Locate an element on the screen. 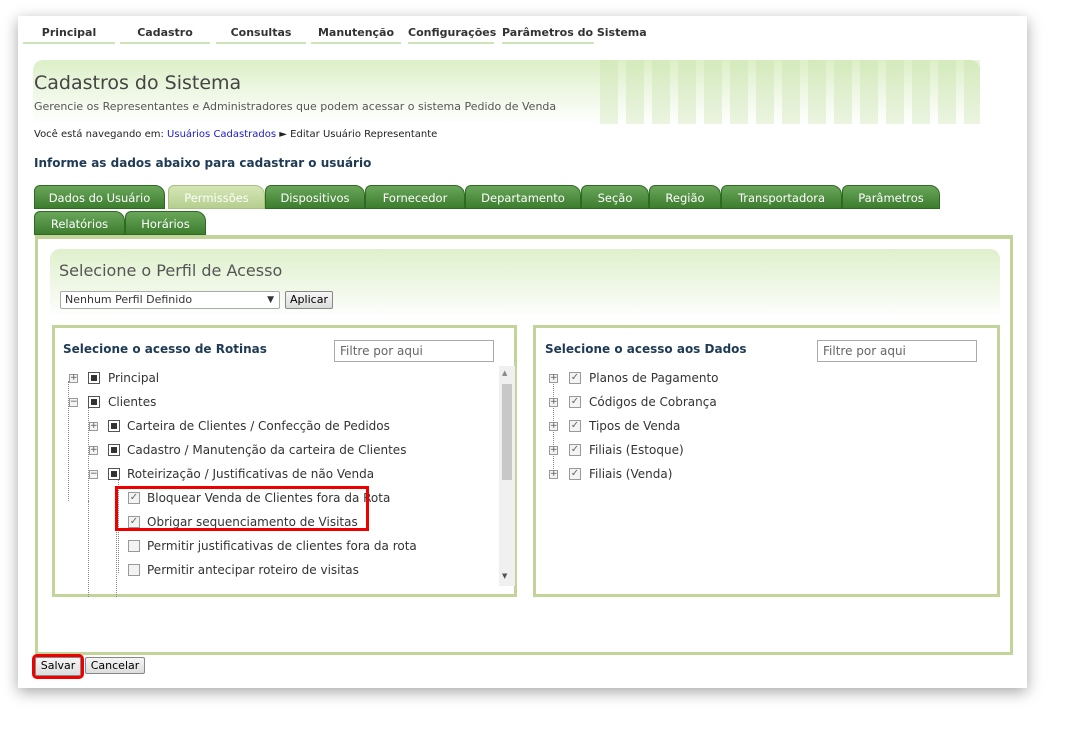 The width and height of the screenshot is (1075, 736). tree-item-label: Planos de Pagamento is located at coordinates (654, 378).